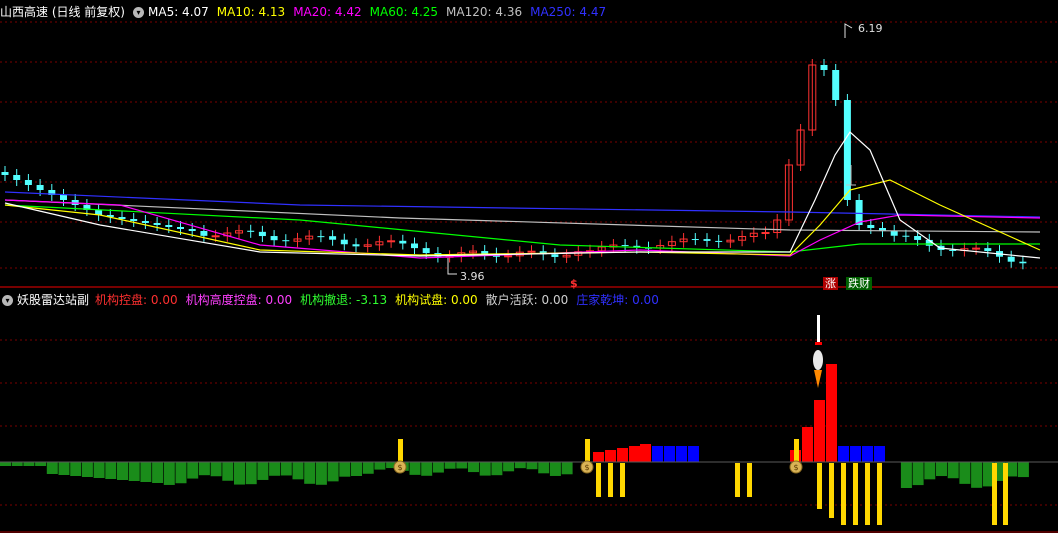 This screenshot has height=533, width=1058. Describe the element at coordinates (251, 12) in the screenshot. I see `ma10-label: MA10: 4.13` at that location.